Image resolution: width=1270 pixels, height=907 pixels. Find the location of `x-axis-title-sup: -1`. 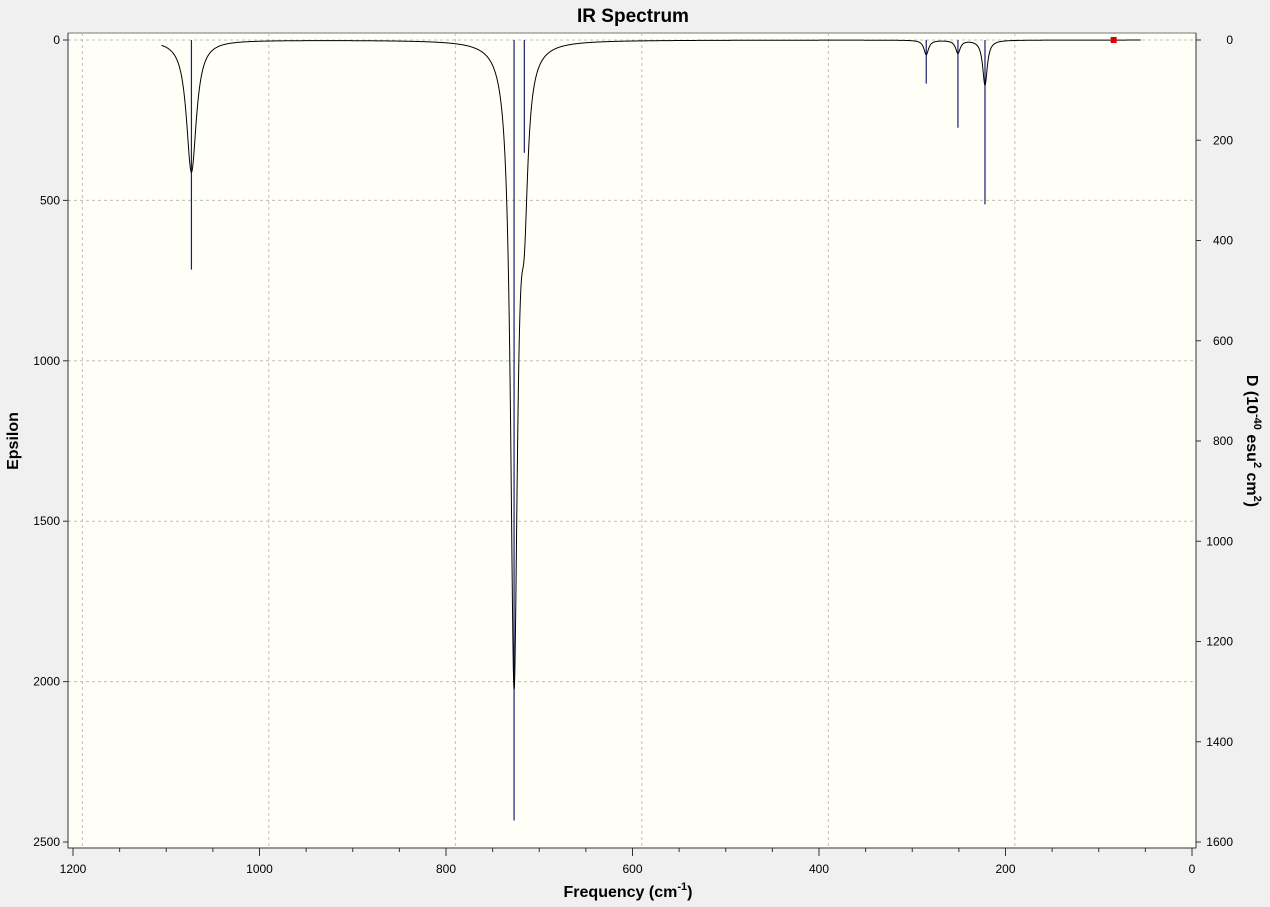

x-axis-title-sup: -1 is located at coordinates (682, 887).